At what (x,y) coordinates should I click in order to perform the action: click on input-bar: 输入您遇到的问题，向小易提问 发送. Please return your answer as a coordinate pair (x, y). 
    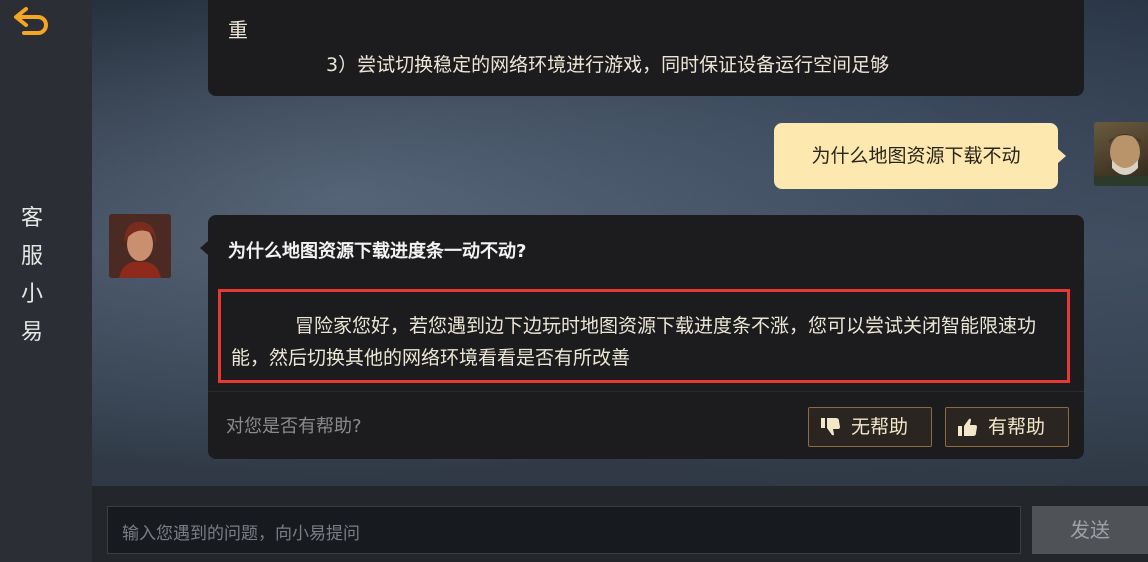
    Looking at the image, I should click on (620, 524).